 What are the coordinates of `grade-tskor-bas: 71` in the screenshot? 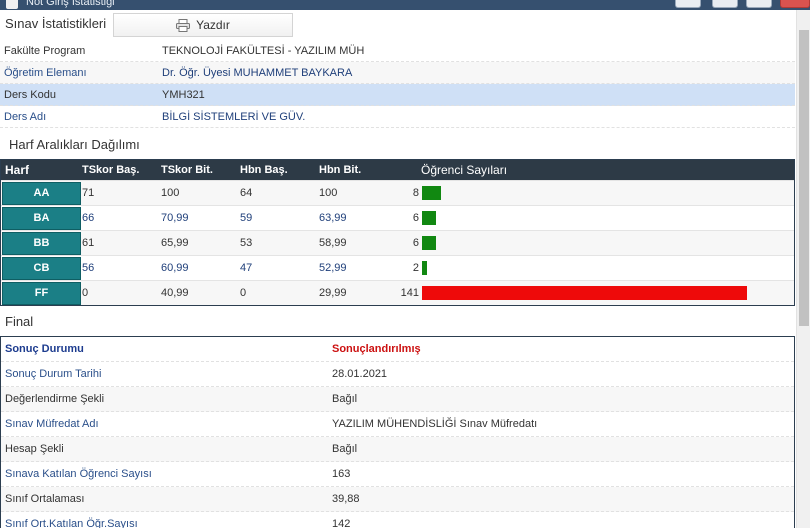 It's located at (88, 193).